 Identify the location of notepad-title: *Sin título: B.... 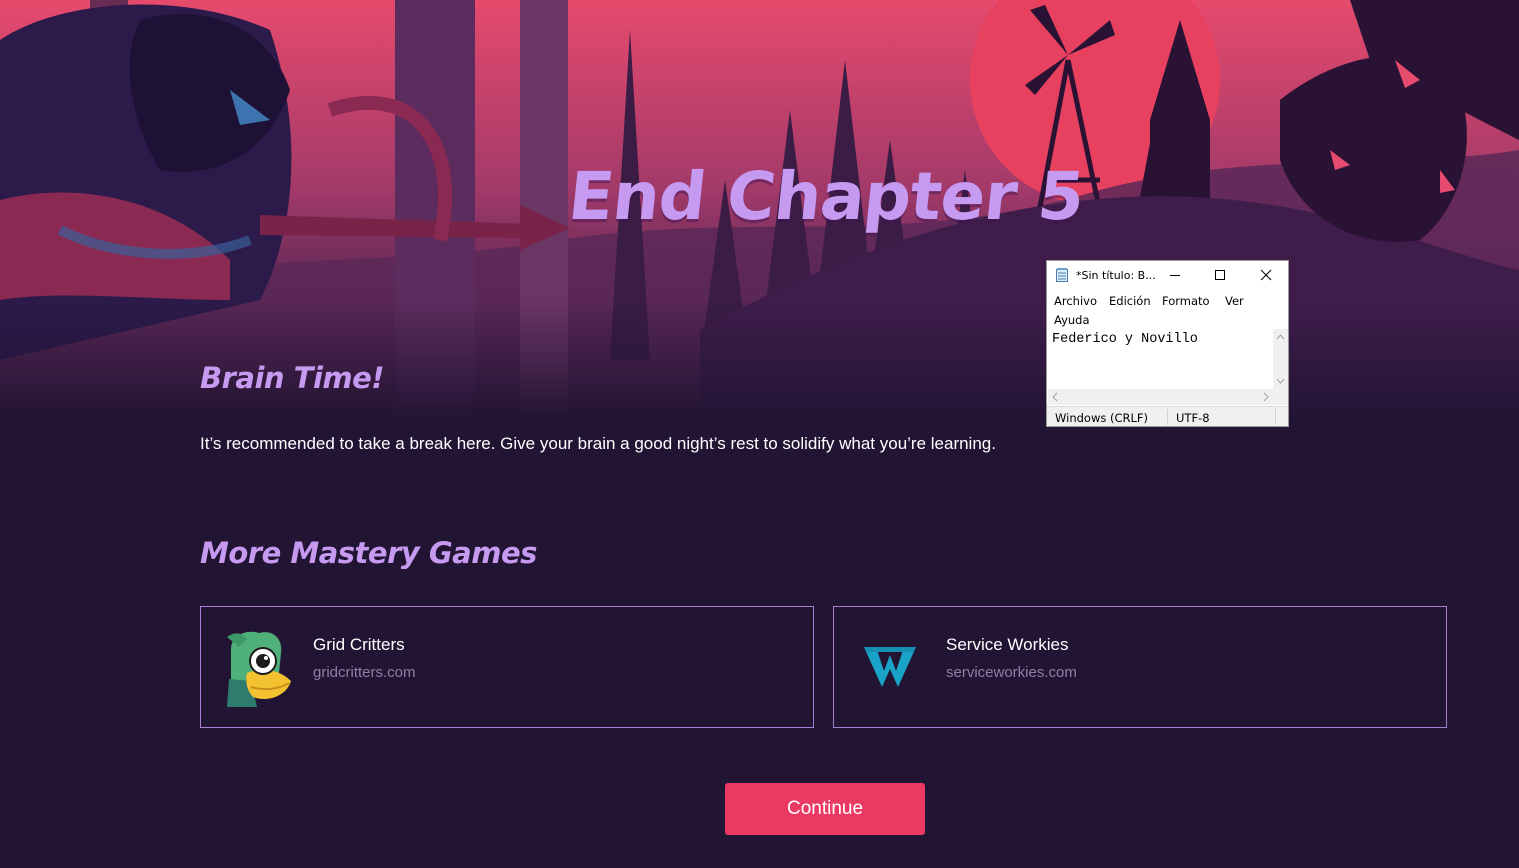
(1116, 275).